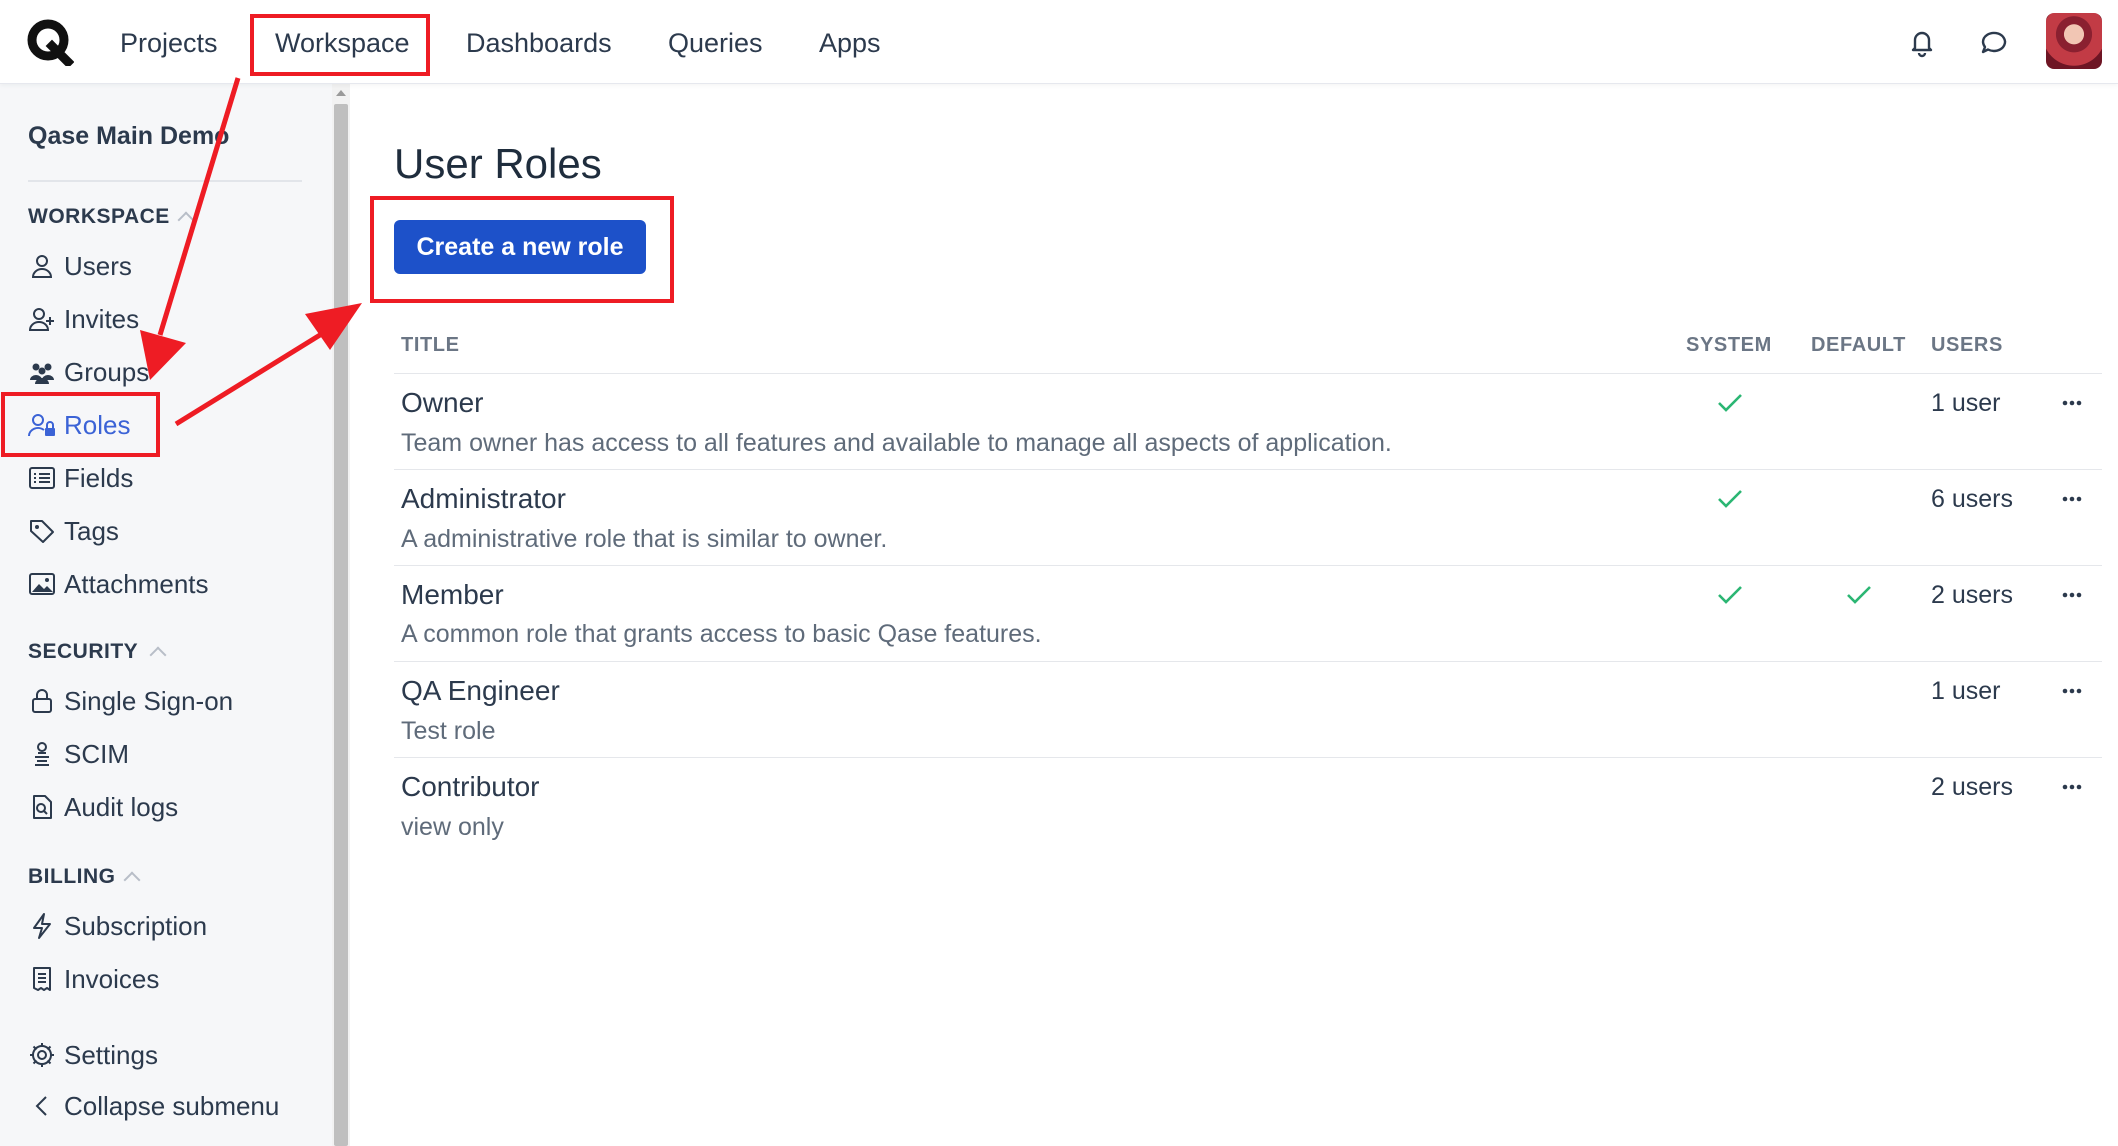 The height and width of the screenshot is (1146, 2118). I want to click on annotation-box-workspace, so click(340, 45).